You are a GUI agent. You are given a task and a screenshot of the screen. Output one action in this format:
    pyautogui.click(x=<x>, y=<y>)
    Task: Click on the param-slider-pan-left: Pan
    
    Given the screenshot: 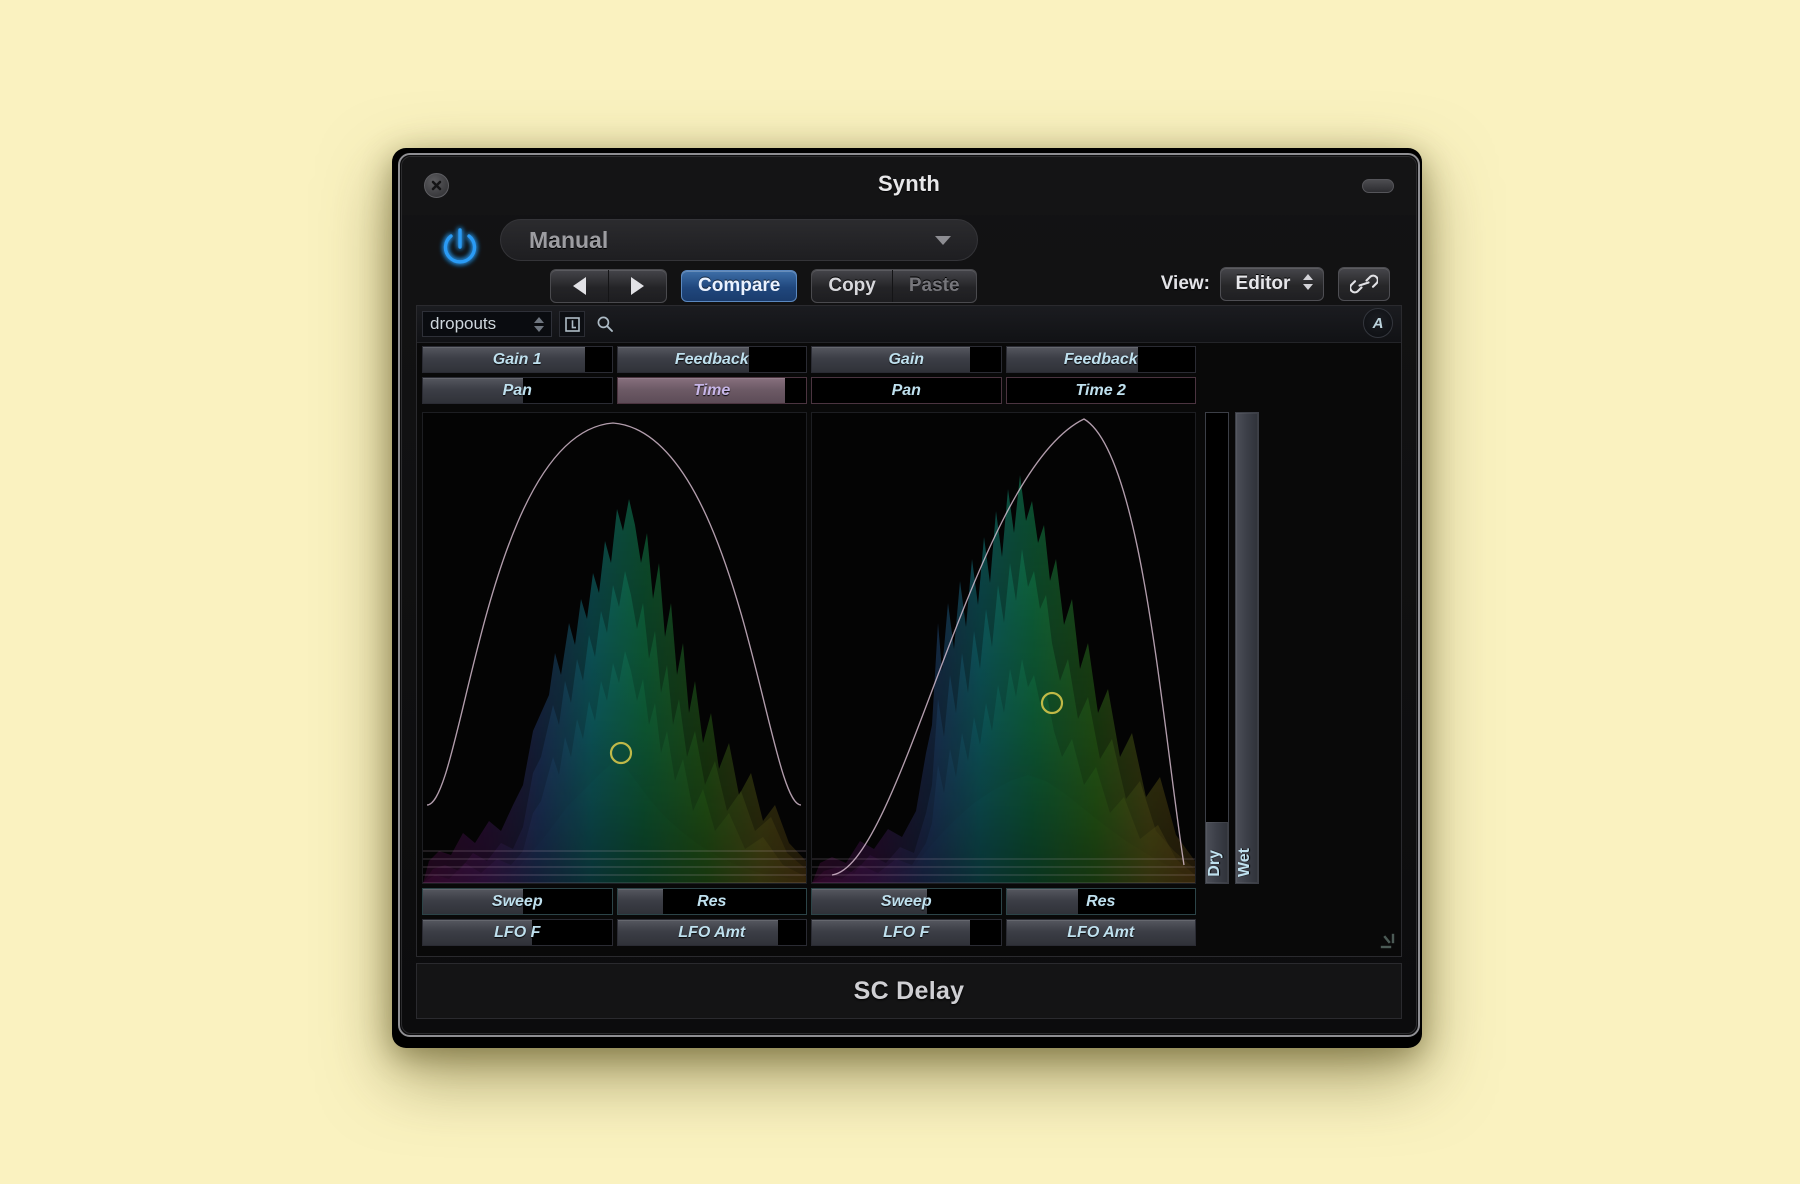 What is the action you would take?
    pyautogui.click(x=517, y=390)
    